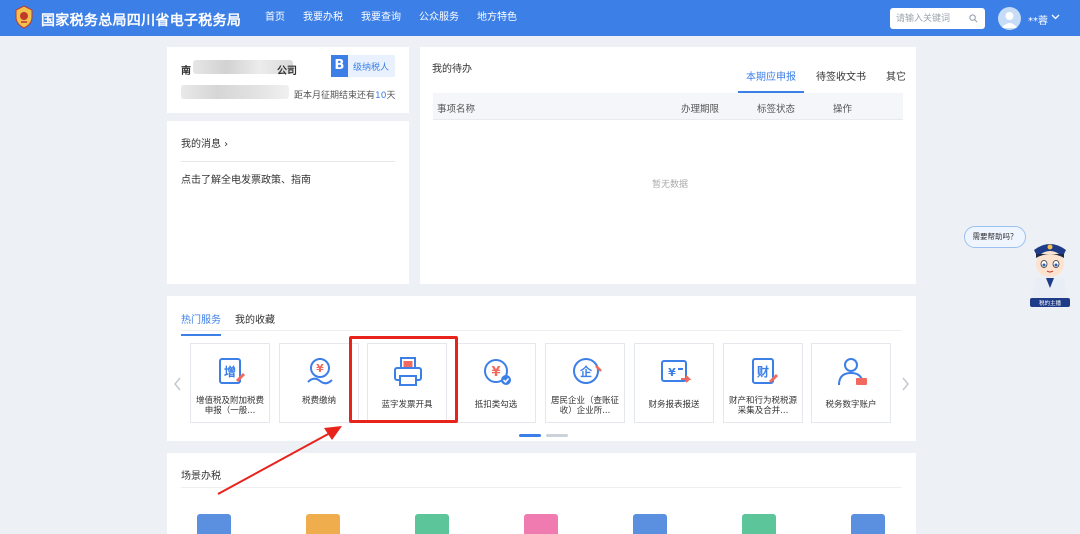  What do you see at coordinates (1050, 303) in the screenshot?
I see `mascot-label: 税的主播` at bounding box center [1050, 303].